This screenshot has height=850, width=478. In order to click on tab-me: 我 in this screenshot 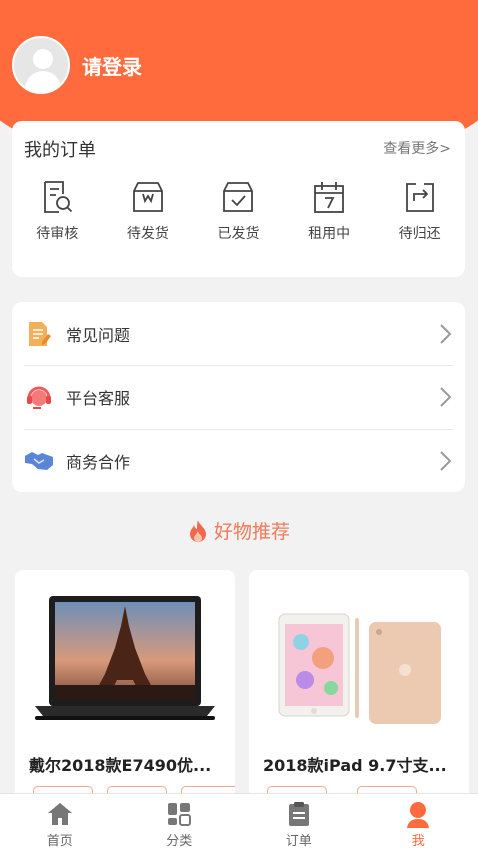, I will do `click(418, 822)`.